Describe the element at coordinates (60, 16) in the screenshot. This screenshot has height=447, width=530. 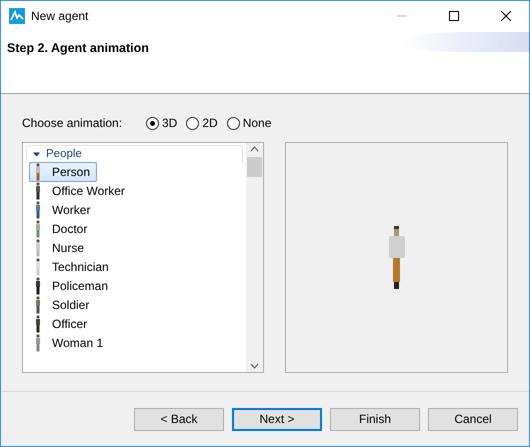
I see `window-title: New agent` at that location.